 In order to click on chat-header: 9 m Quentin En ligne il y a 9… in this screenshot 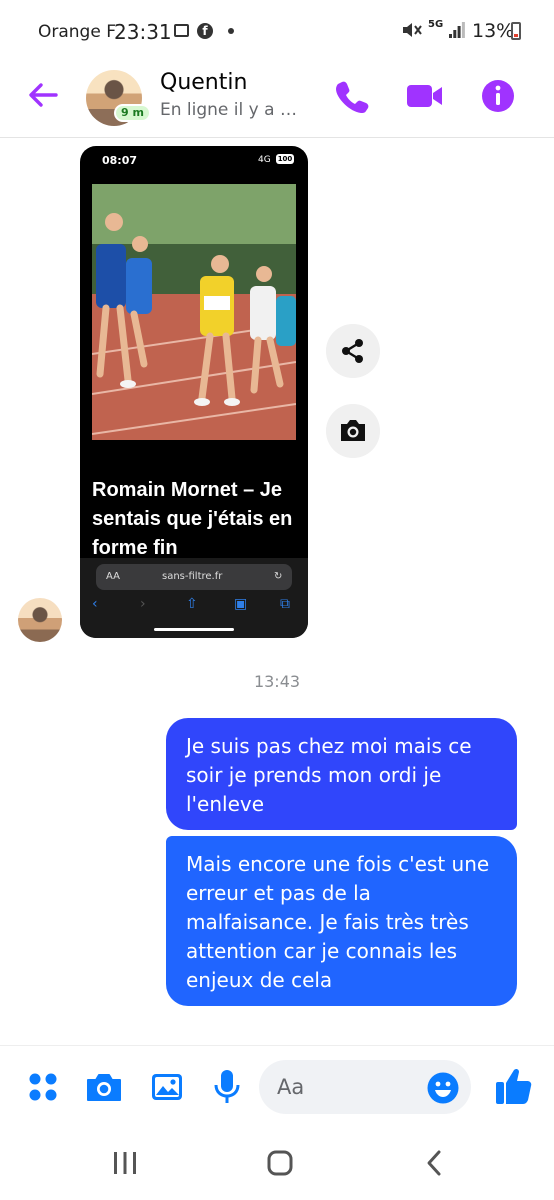, I will do `click(277, 100)`.